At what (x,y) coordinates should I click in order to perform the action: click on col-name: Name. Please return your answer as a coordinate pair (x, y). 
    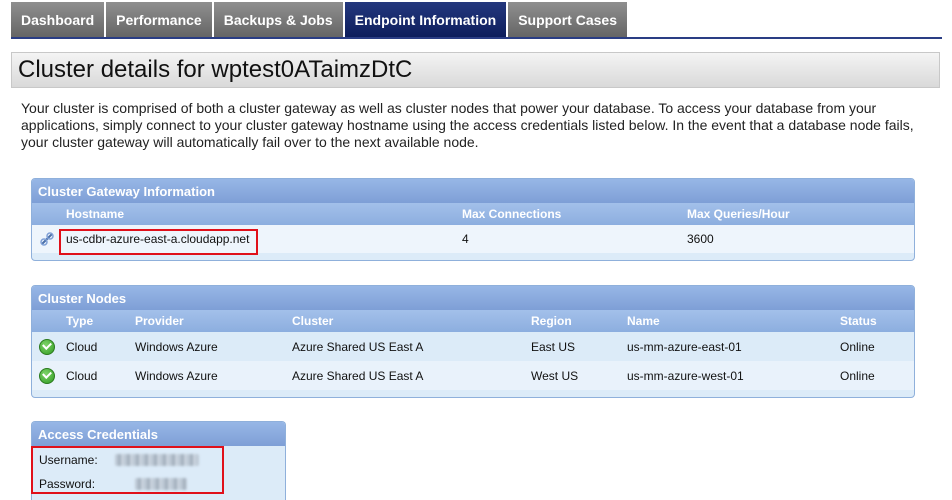
    Looking at the image, I should click on (643, 321).